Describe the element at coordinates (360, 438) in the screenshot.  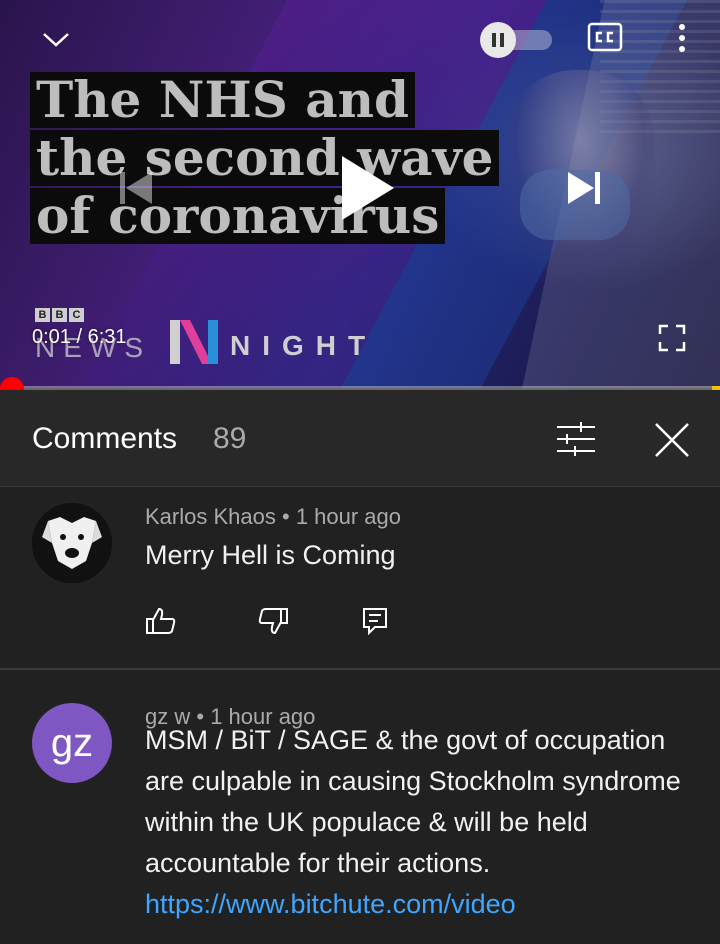
I see `comments-header: Comments 89` at that location.